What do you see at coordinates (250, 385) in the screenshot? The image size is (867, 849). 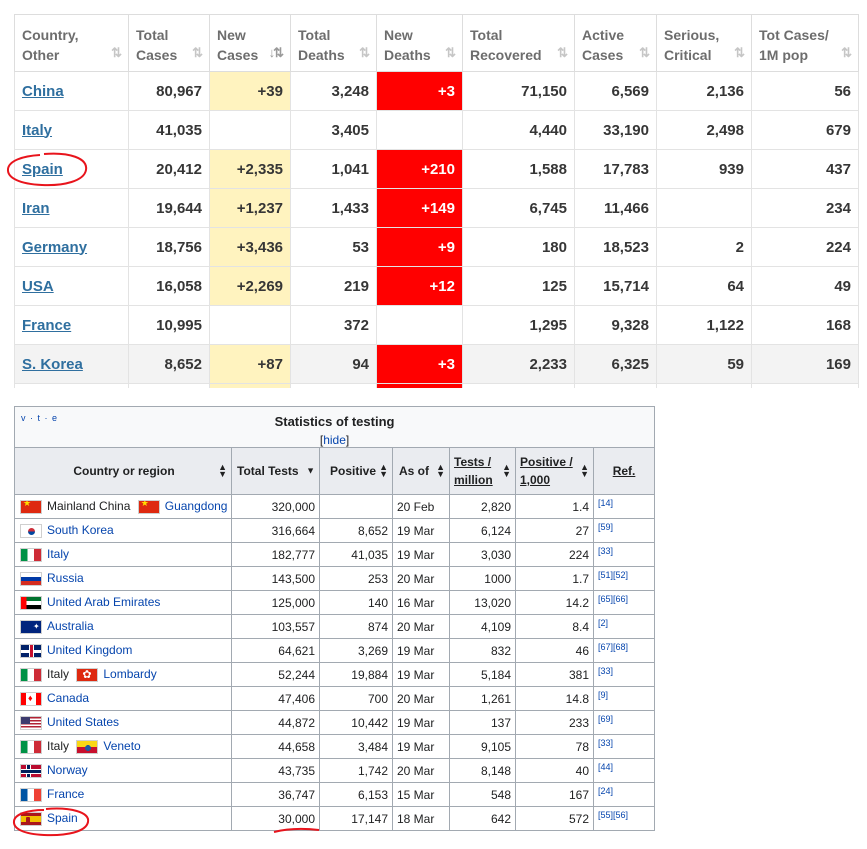 I see `partial-cell` at bounding box center [250, 385].